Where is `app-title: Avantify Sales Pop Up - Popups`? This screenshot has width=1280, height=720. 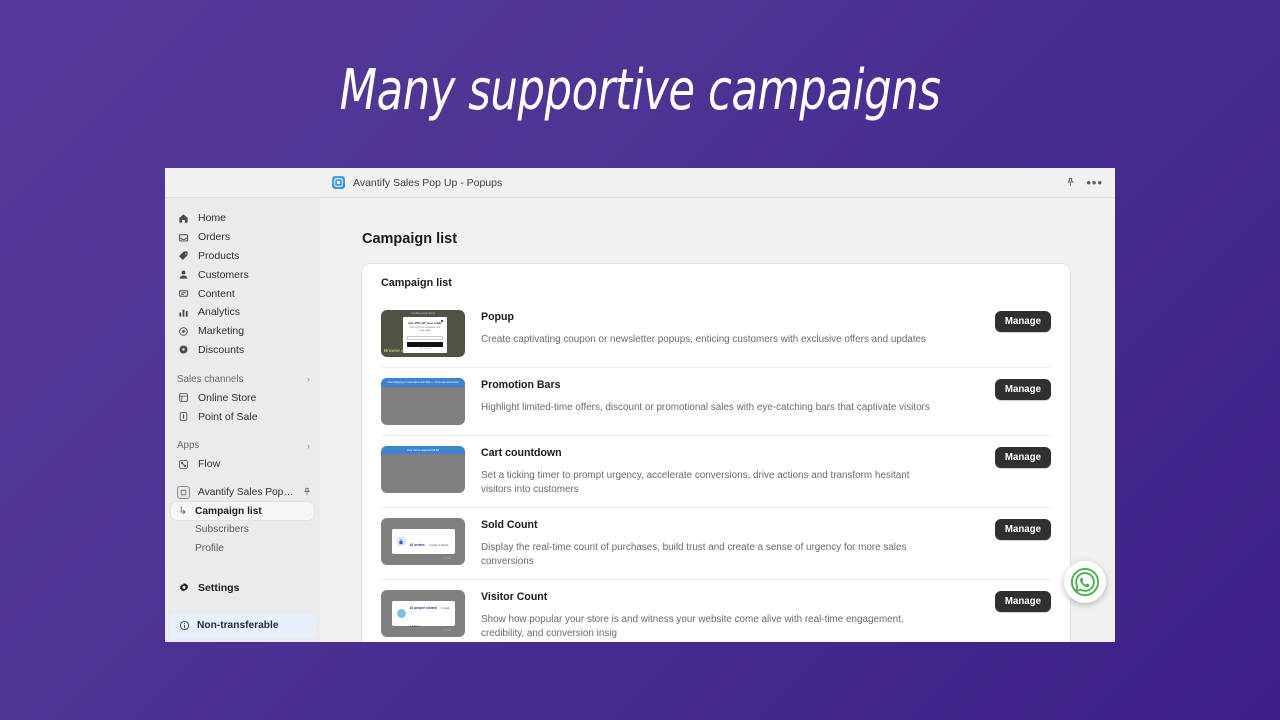
app-title: Avantify Sales Pop Up - Popups is located at coordinates (428, 182).